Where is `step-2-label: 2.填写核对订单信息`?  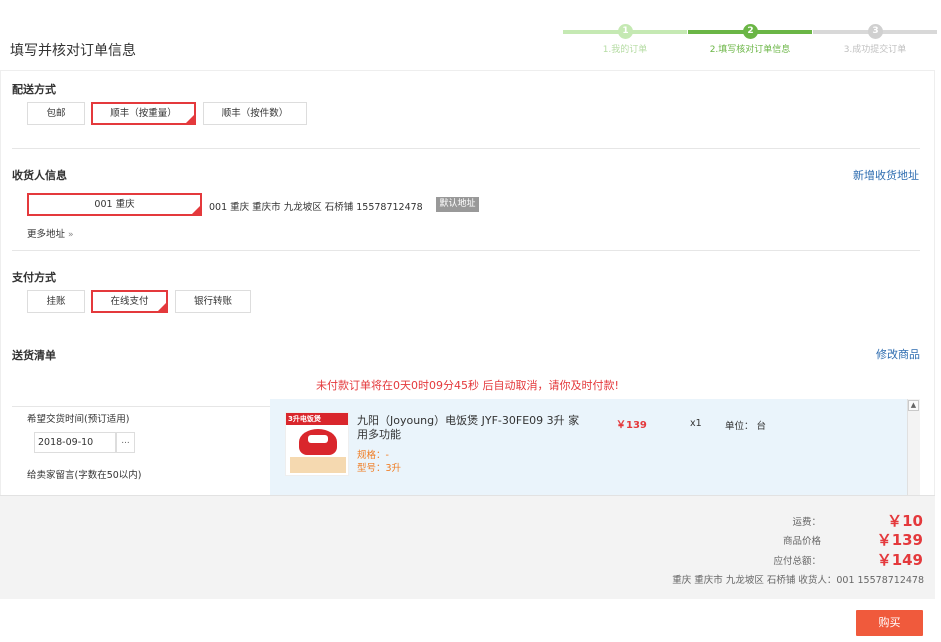 step-2-label: 2.填写核对订单信息 is located at coordinates (750, 50).